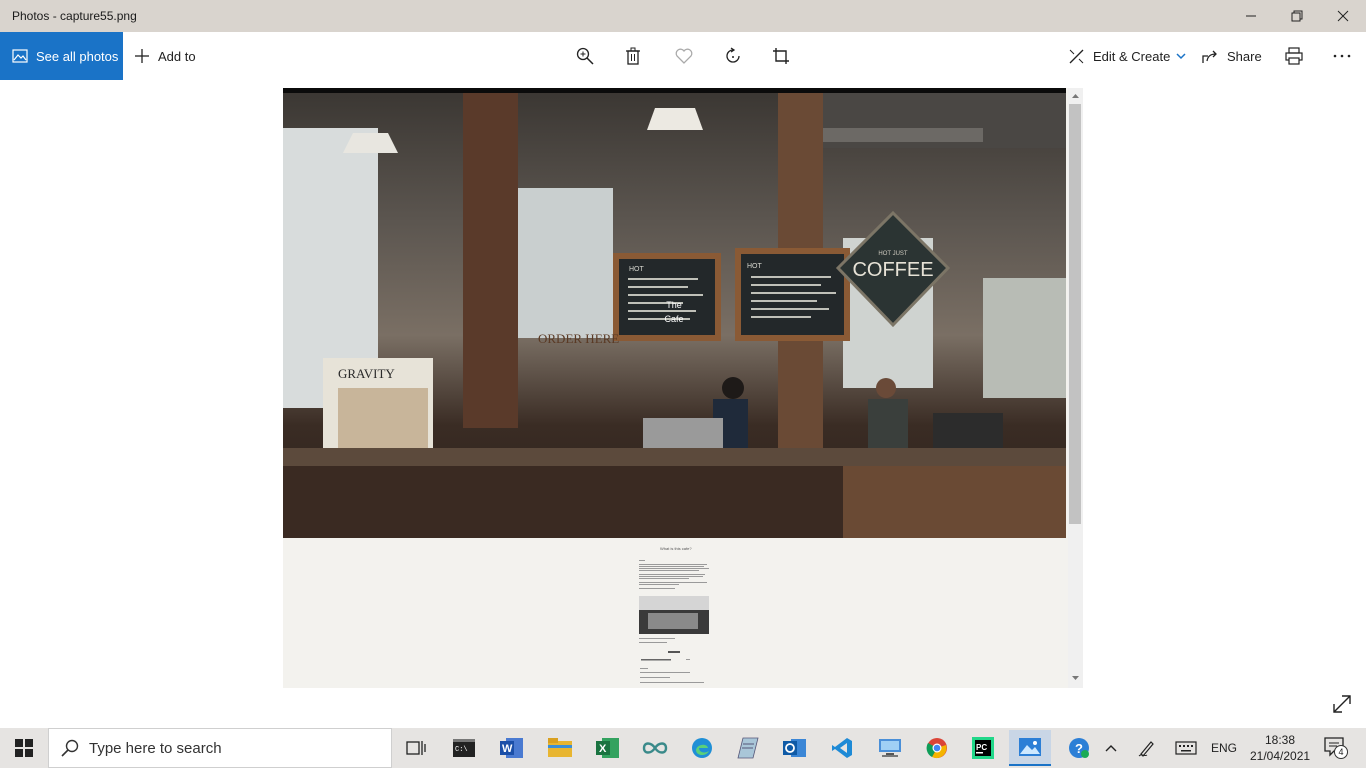 The width and height of the screenshot is (1366, 768). I want to click on zoom-in-icon, so click(585, 56).